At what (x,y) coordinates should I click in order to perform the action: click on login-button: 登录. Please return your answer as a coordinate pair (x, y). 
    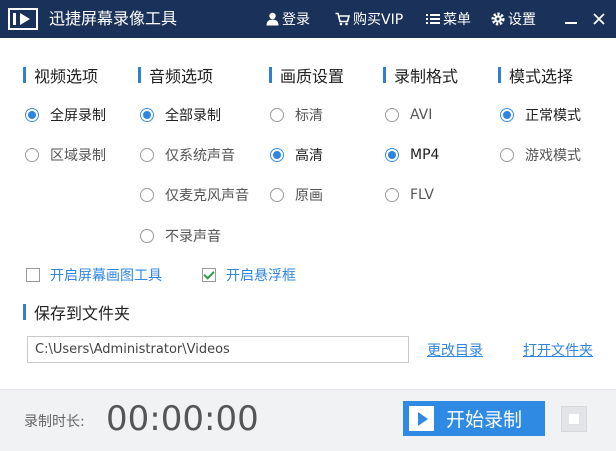
    Looking at the image, I should click on (288, 19).